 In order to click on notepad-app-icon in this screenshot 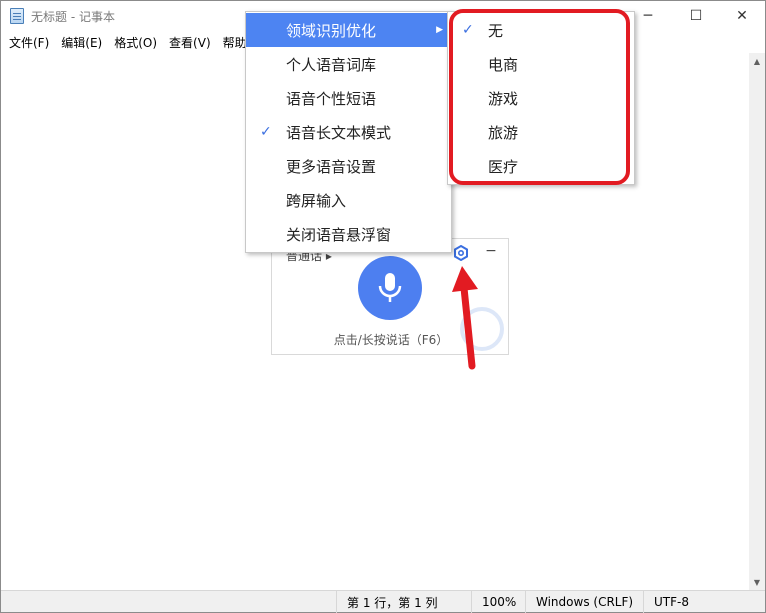, I will do `click(17, 16)`.